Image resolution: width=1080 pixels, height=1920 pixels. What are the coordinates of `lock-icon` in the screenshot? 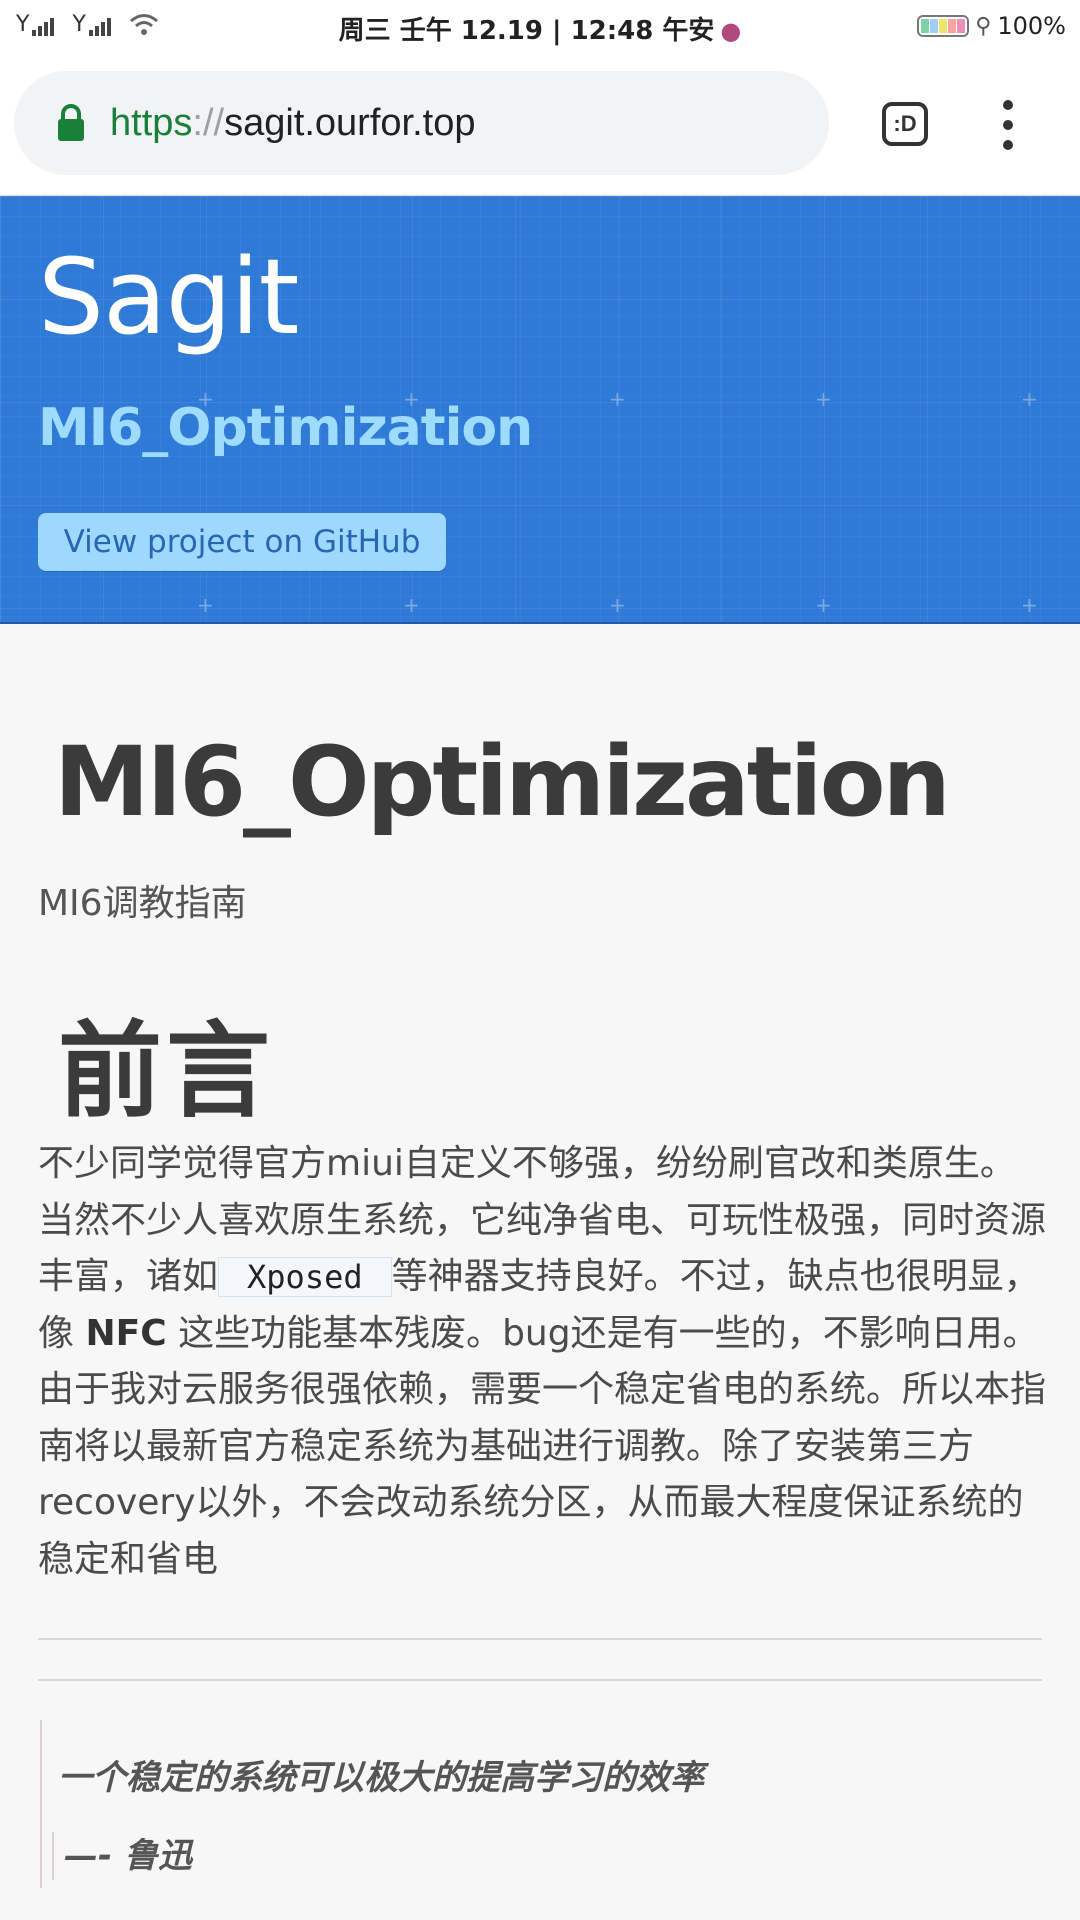 It's located at (71, 122).